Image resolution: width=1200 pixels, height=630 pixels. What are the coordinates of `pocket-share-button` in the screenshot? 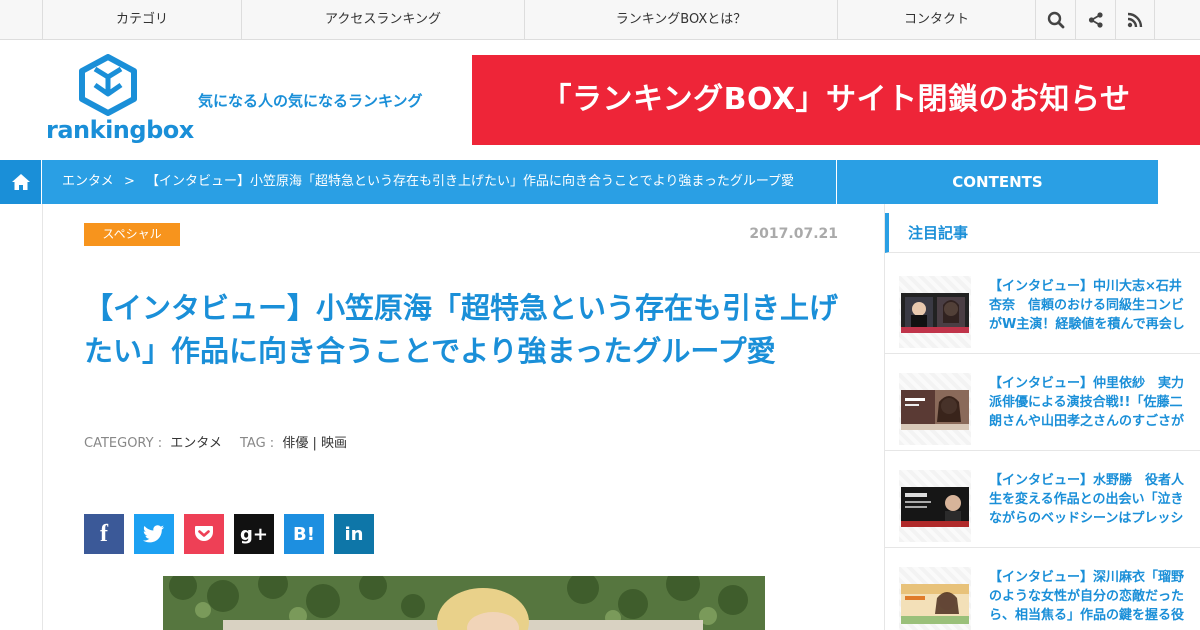 It's located at (204, 534).